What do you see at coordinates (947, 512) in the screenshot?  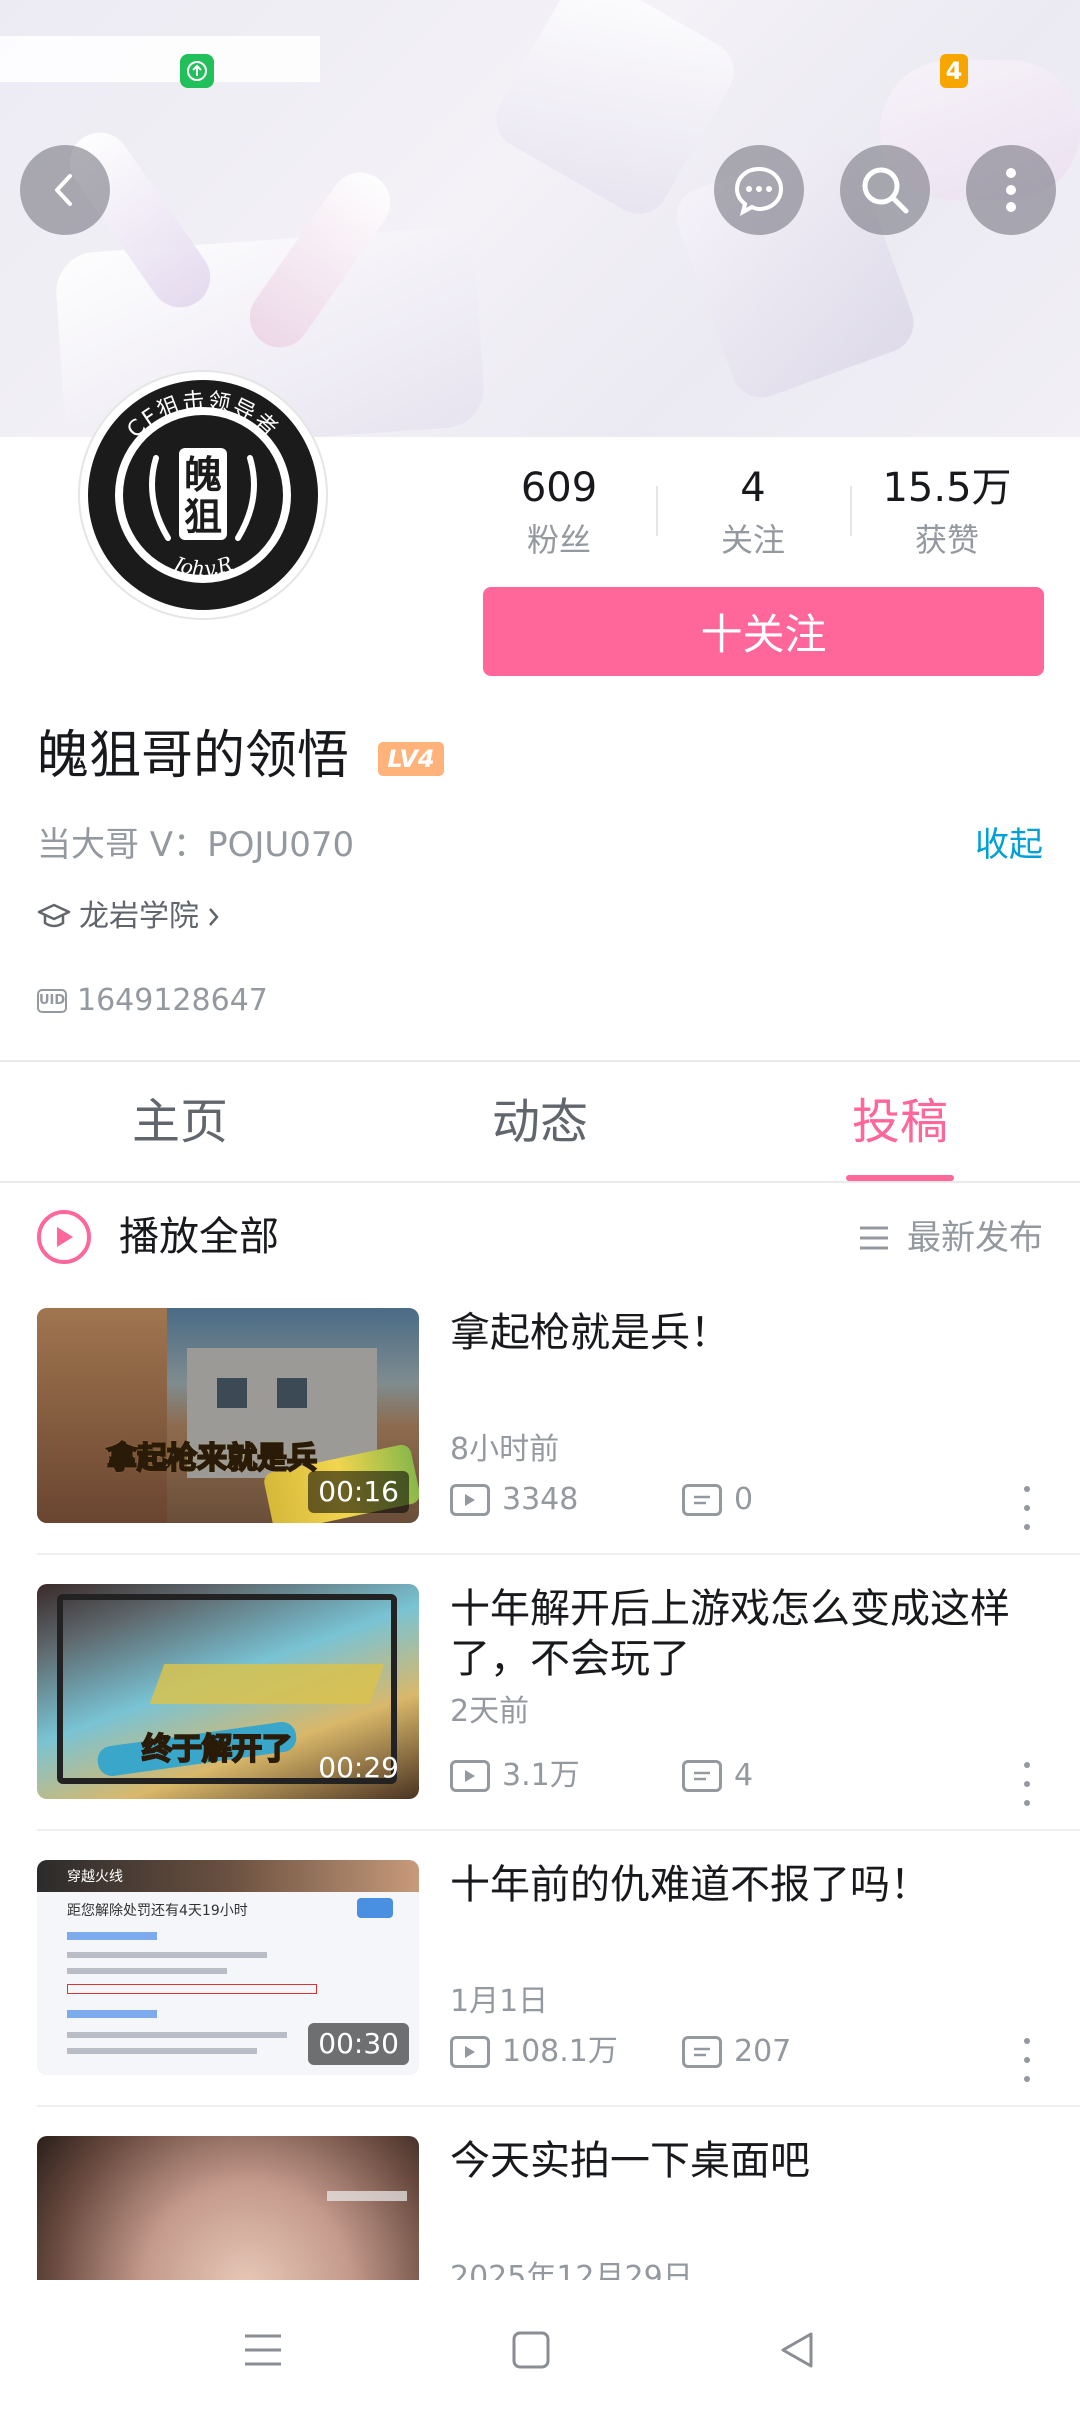 I see `stat-likes: 15.5万 获赞` at bounding box center [947, 512].